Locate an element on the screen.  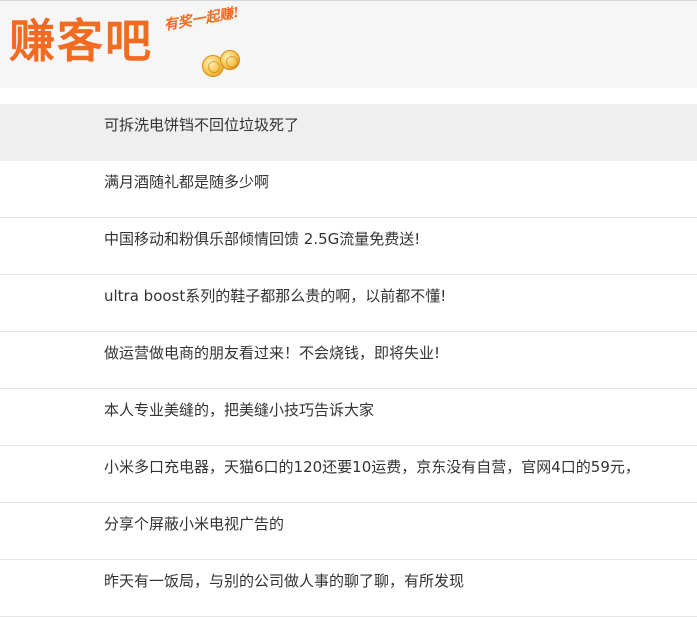
logo-link: 赚客吧 有奖一起赚! is located at coordinates (130, 44).